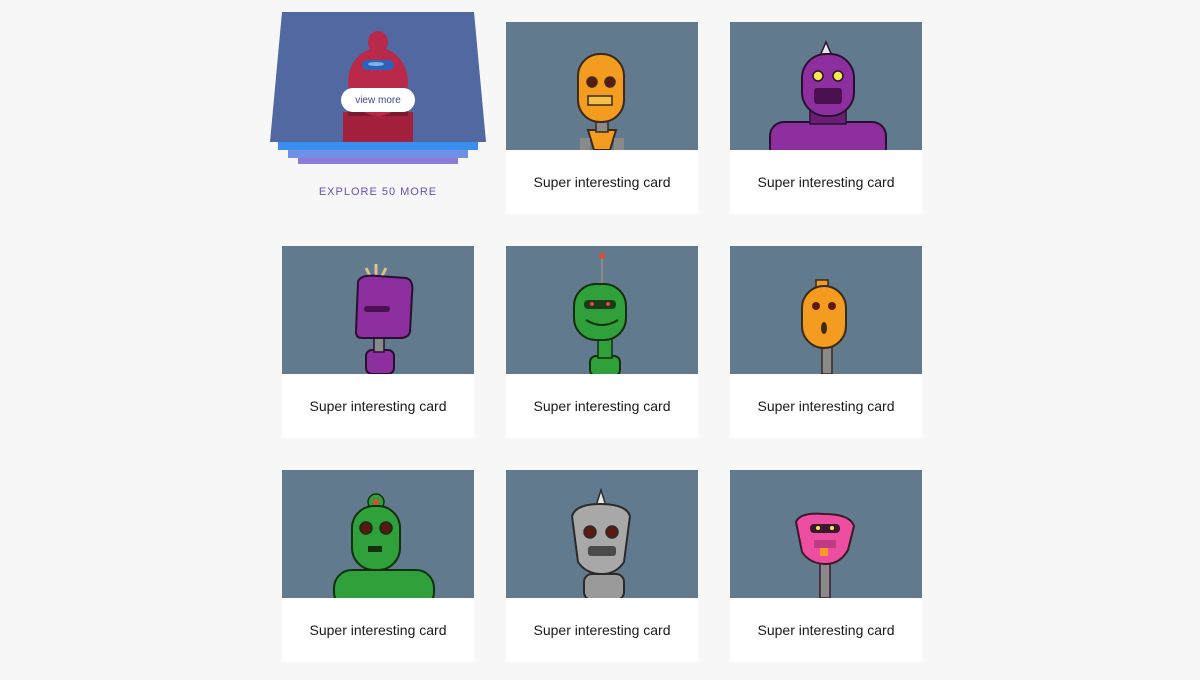 The image size is (1200, 680). Describe the element at coordinates (378, 86) in the screenshot. I see `red-robot-icon` at that location.